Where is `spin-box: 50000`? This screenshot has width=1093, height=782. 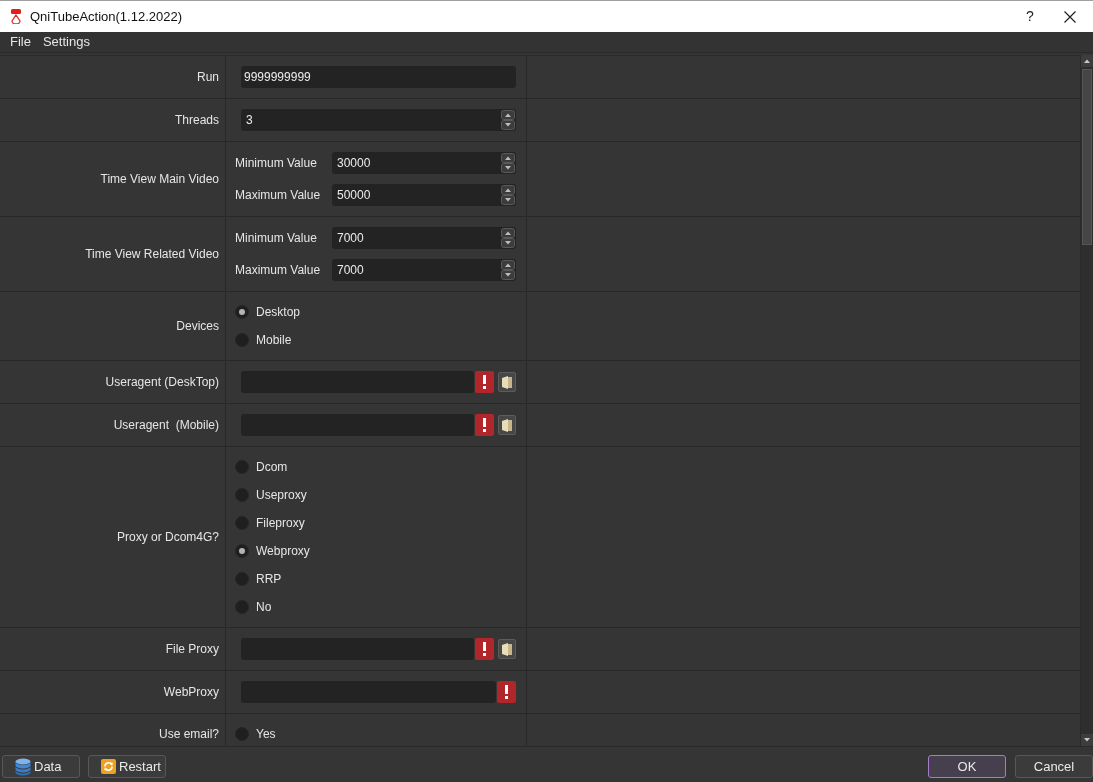
spin-box: 50000 is located at coordinates (424, 195).